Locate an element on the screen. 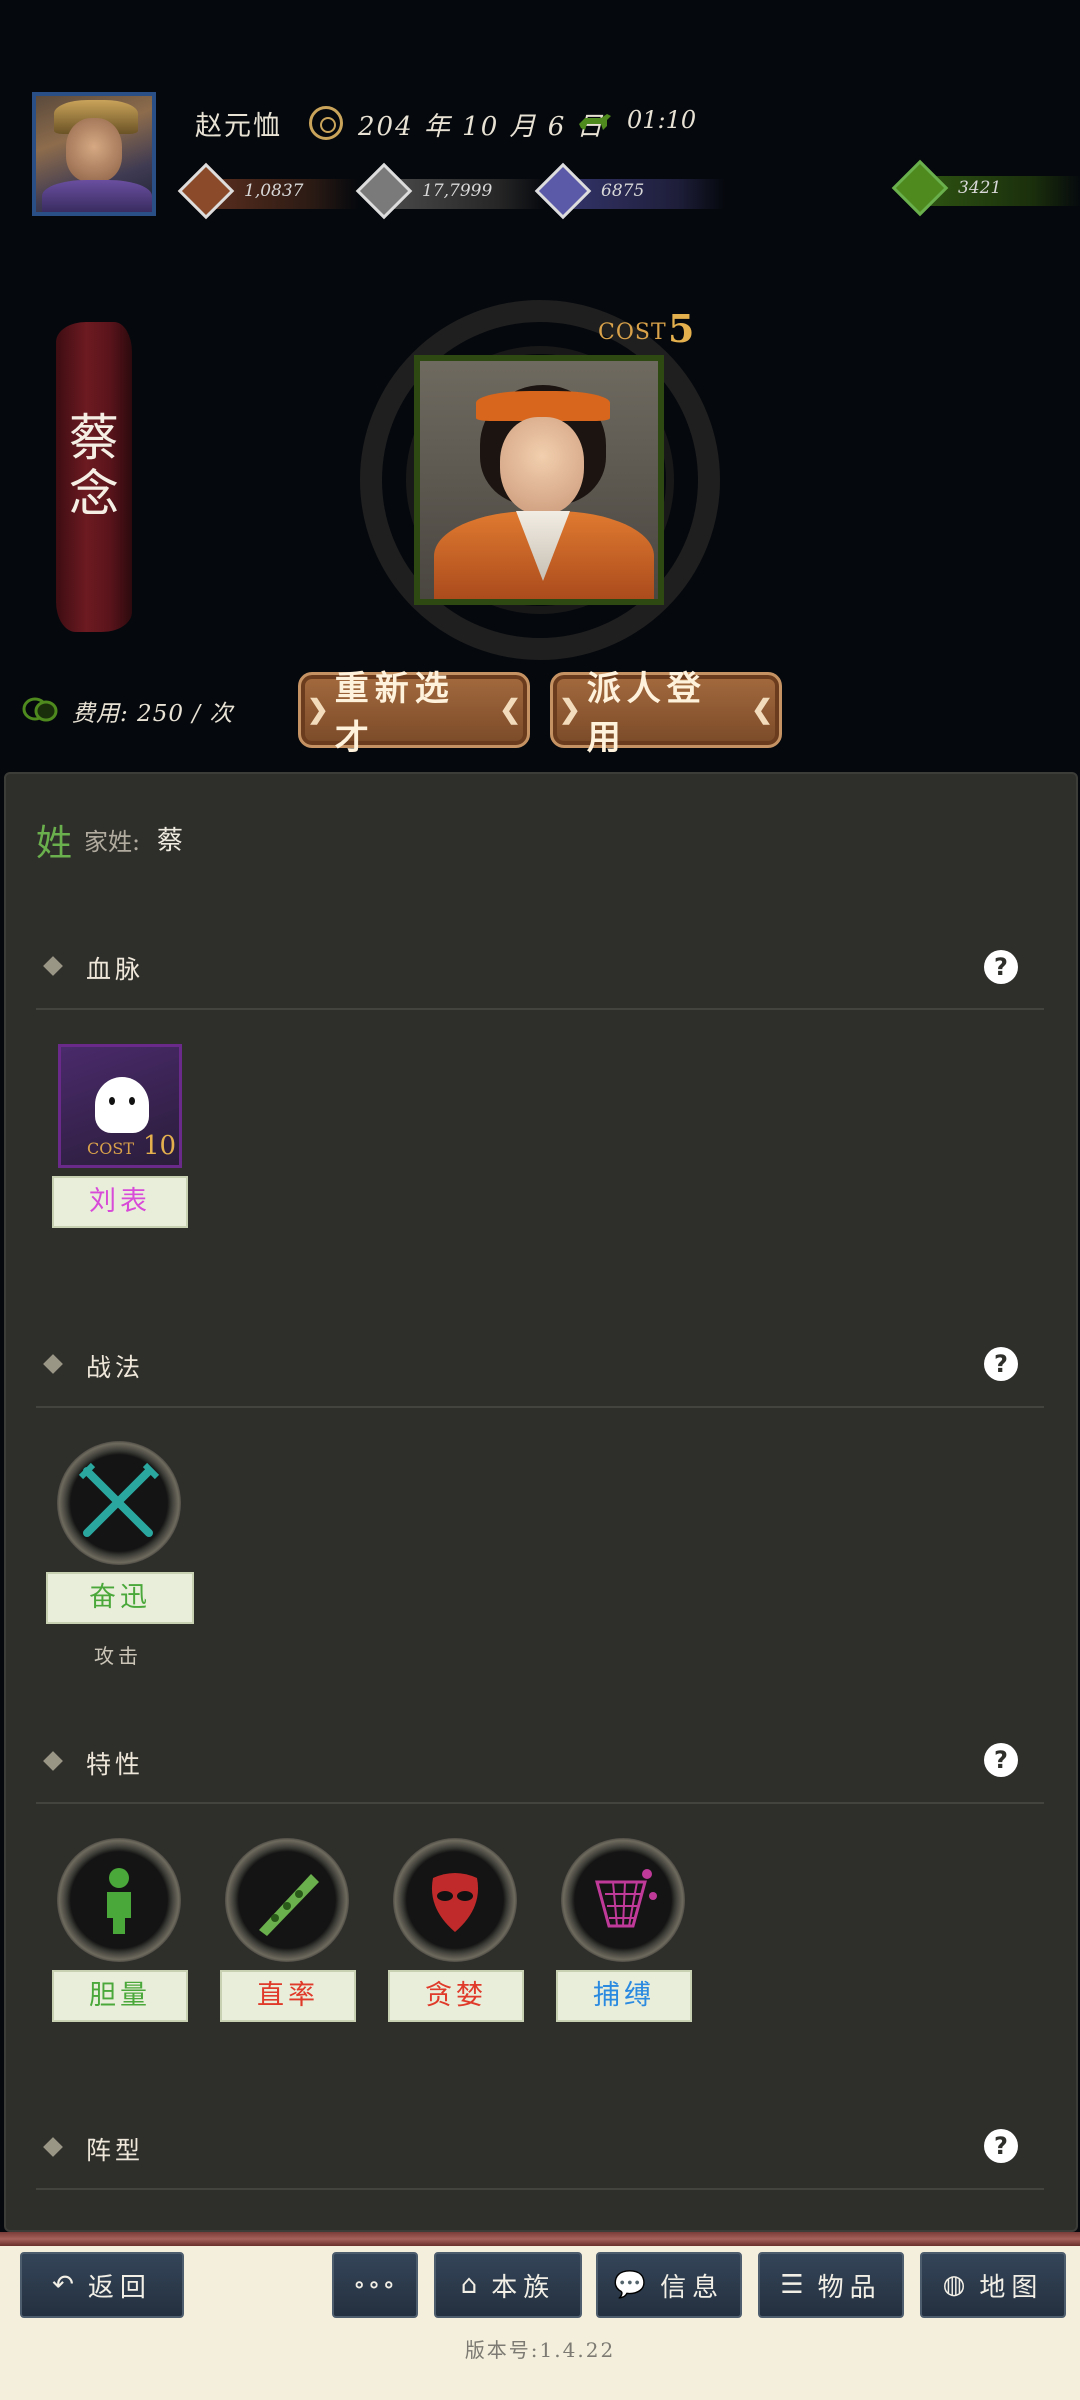 The width and height of the screenshot is (1080, 2400). formation-help-button: ? is located at coordinates (1001, 2146).